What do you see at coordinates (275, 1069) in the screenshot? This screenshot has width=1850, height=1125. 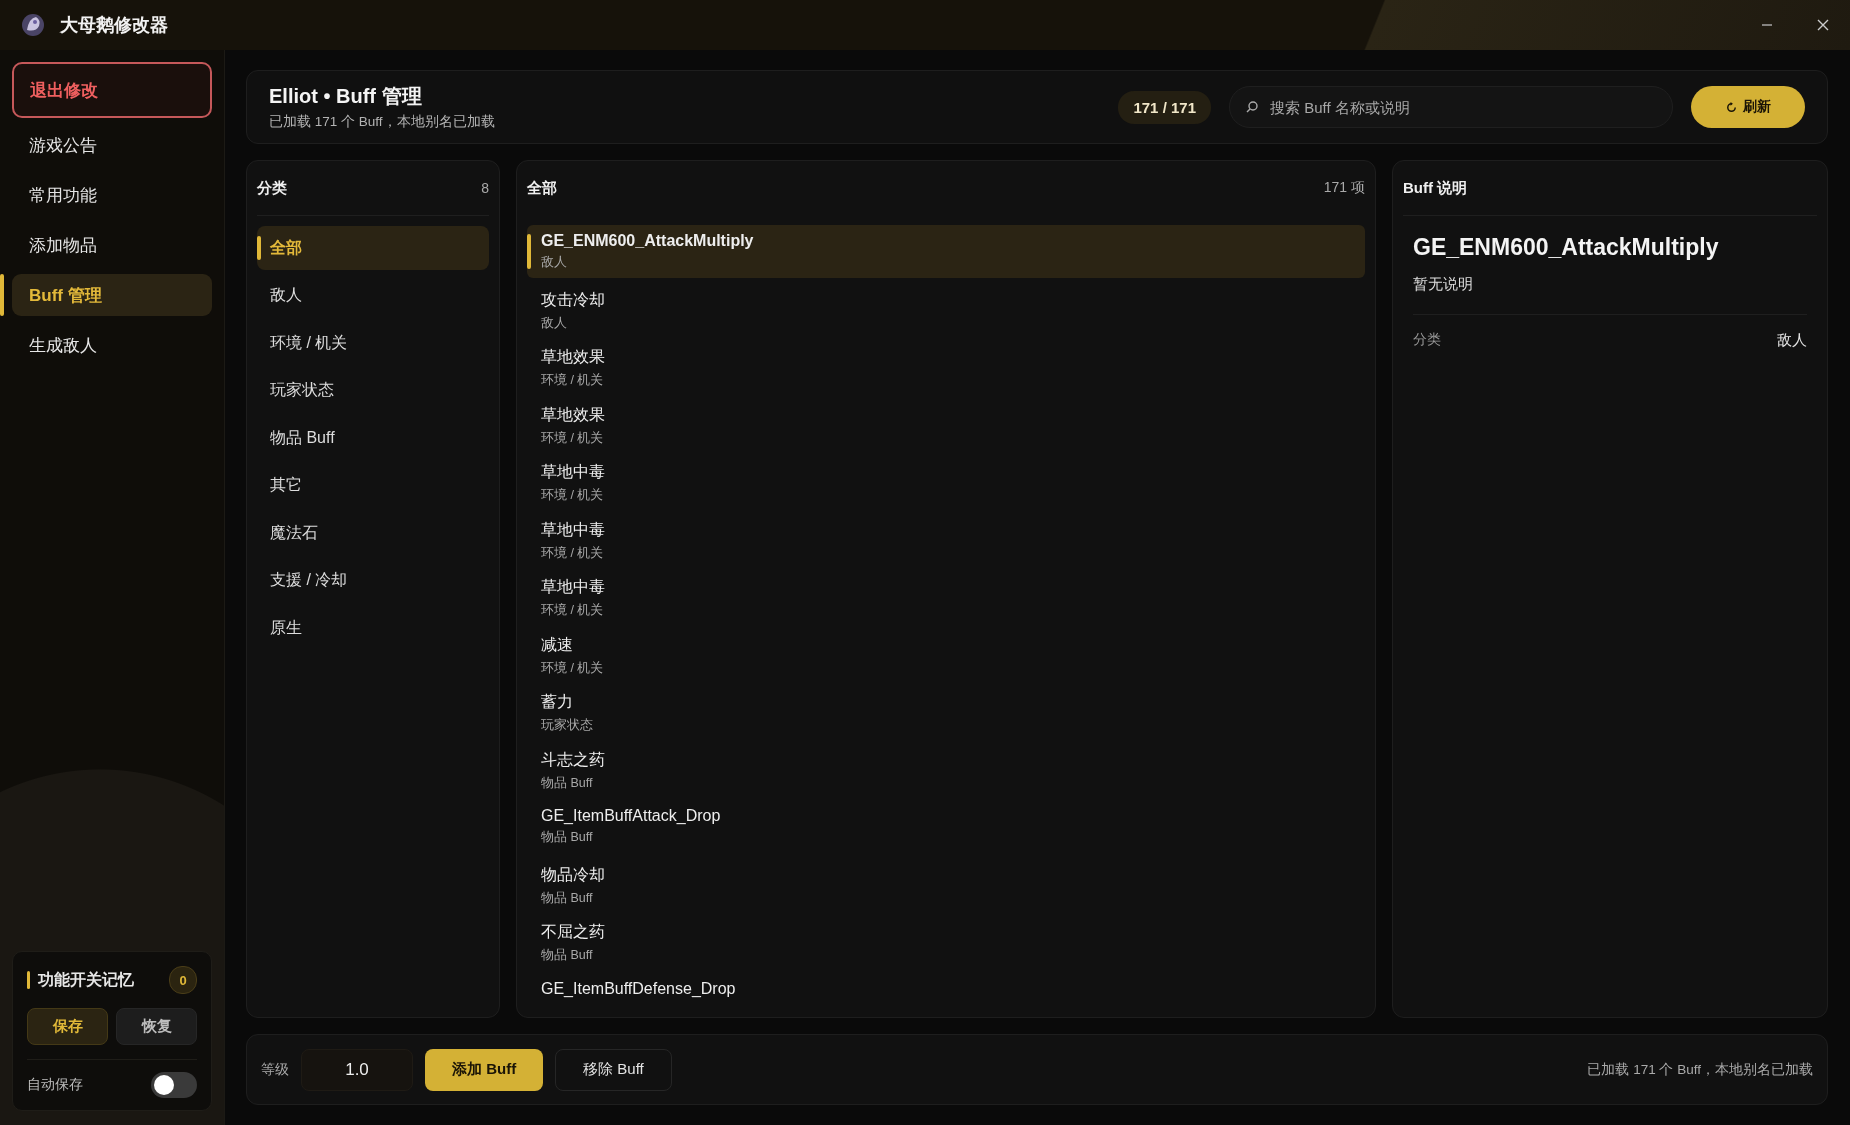 I see `level-label: 等级` at bounding box center [275, 1069].